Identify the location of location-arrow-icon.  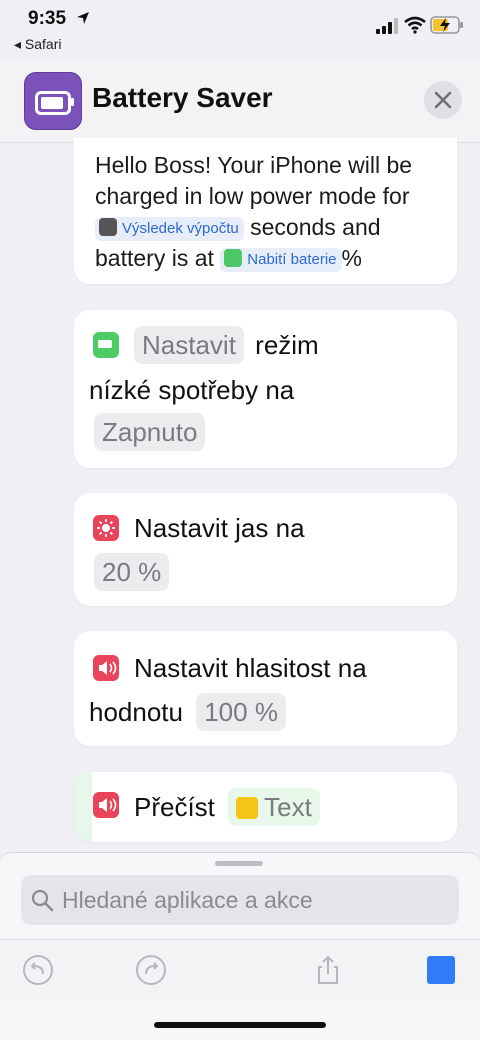
(83, 18).